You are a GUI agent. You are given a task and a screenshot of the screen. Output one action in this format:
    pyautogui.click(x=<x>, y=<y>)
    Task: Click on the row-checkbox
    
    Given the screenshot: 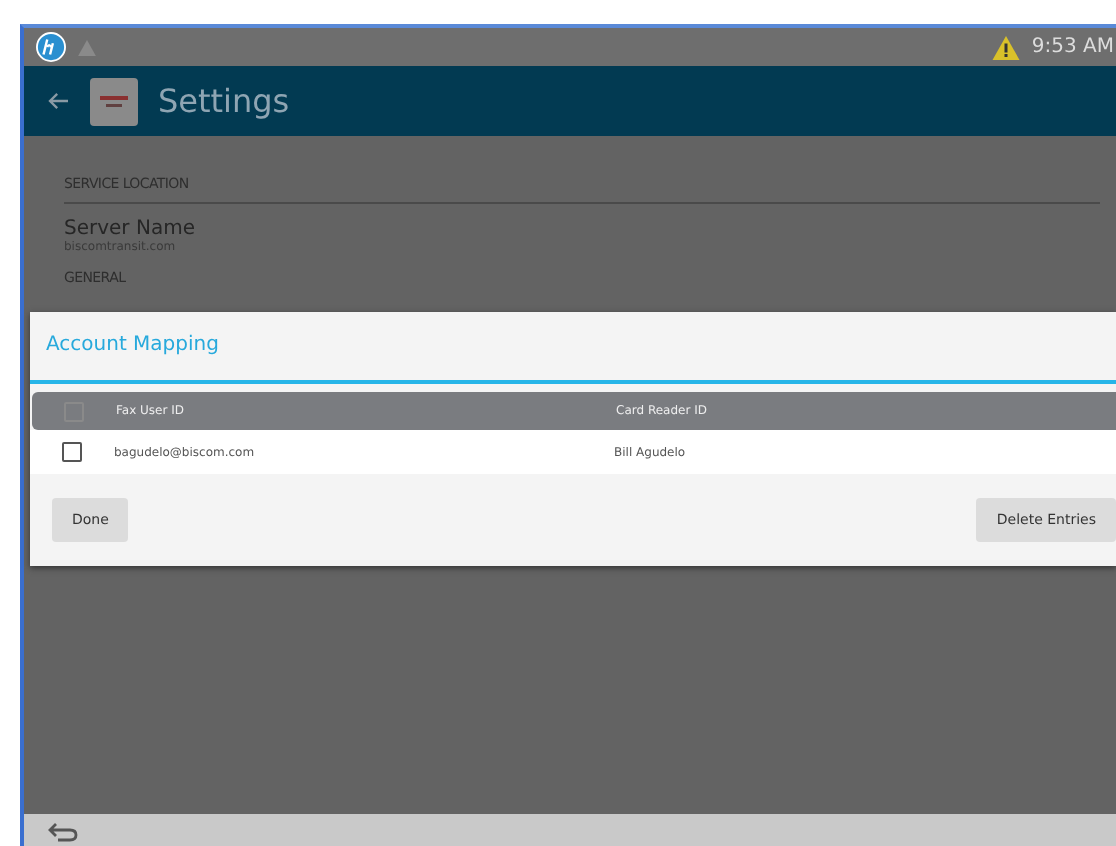 What is the action you would take?
    pyautogui.click(x=72, y=452)
    